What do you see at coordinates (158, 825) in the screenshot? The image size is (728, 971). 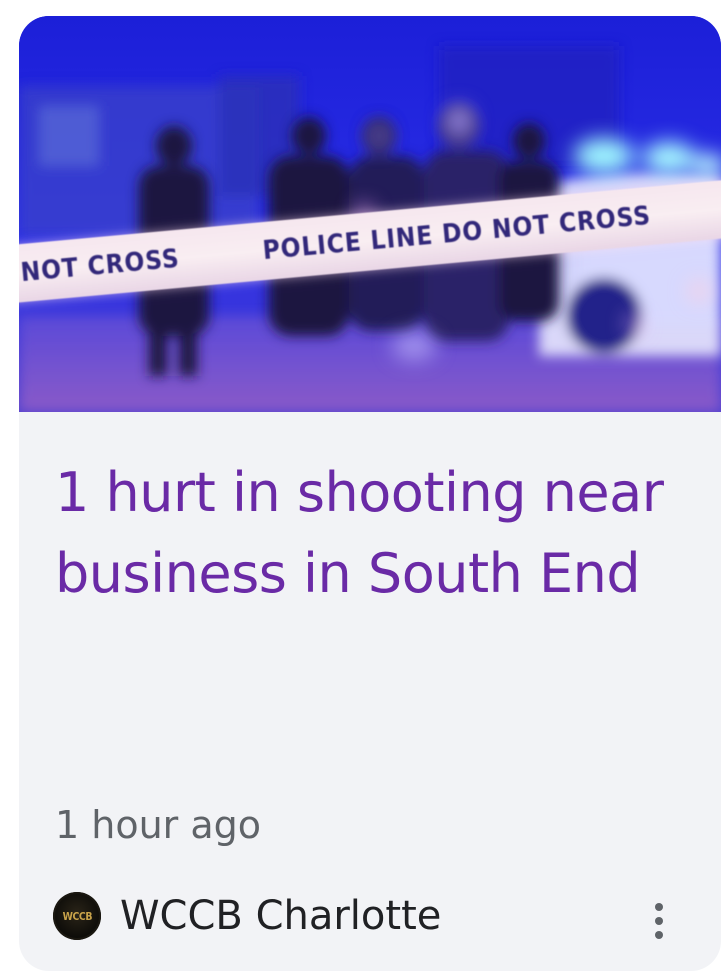 I see `timestamp: 1 hour ago` at bounding box center [158, 825].